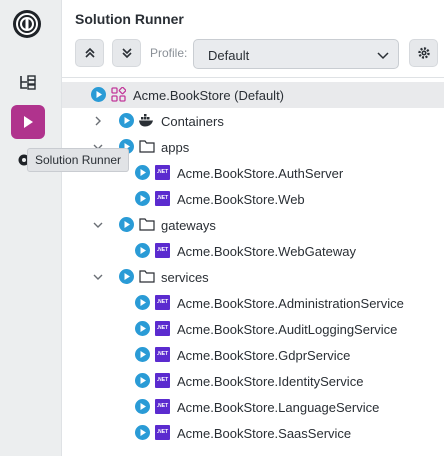  Describe the element at coordinates (209, 95) in the screenshot. I see `tree-row-label: Acme.BookStore (Default)` at that location.